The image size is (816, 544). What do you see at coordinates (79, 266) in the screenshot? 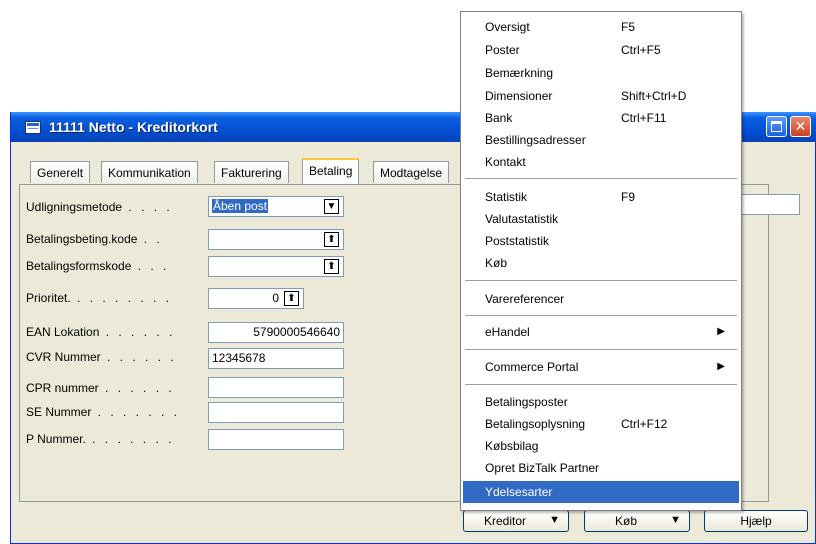
I see `label-text: Betalingsformskode` at bounding box center [79, 266].